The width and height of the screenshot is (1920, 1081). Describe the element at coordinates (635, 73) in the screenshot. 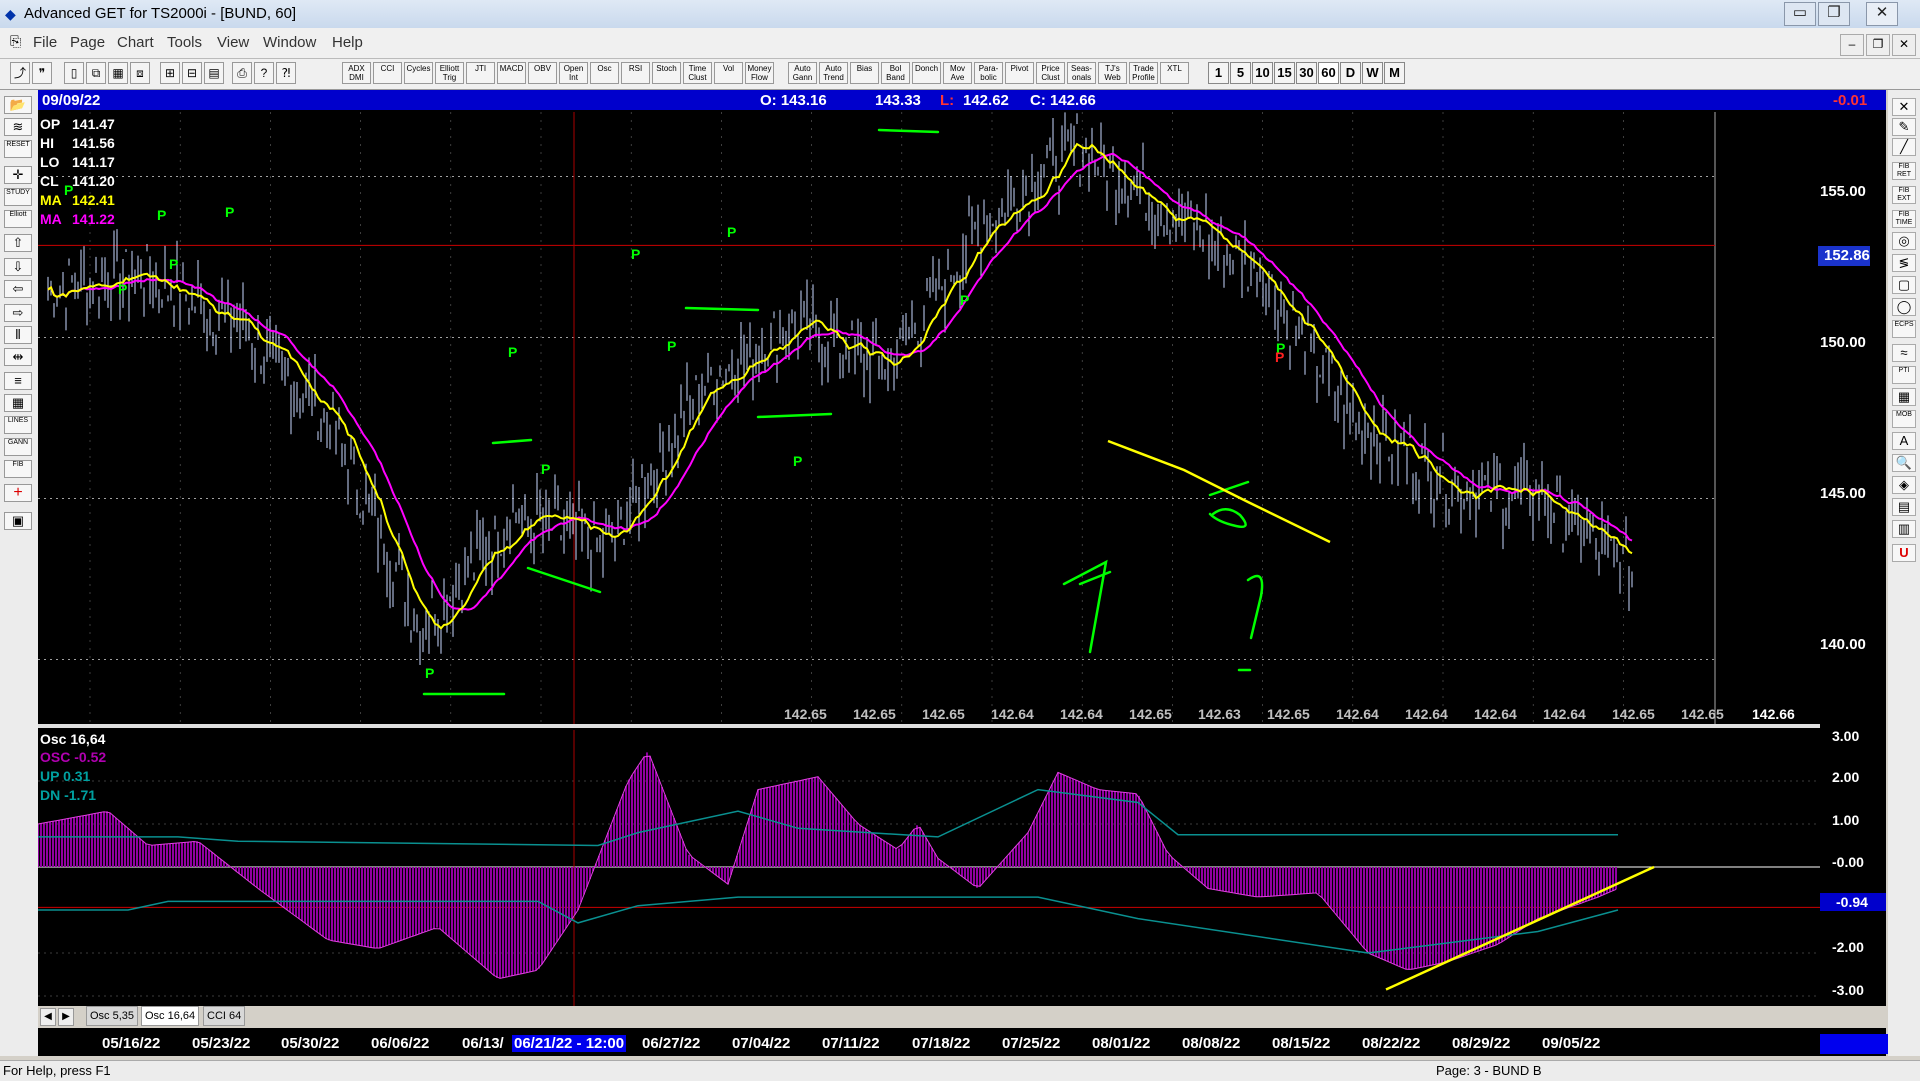

I see `study-button-rsi: RSI` at that location.